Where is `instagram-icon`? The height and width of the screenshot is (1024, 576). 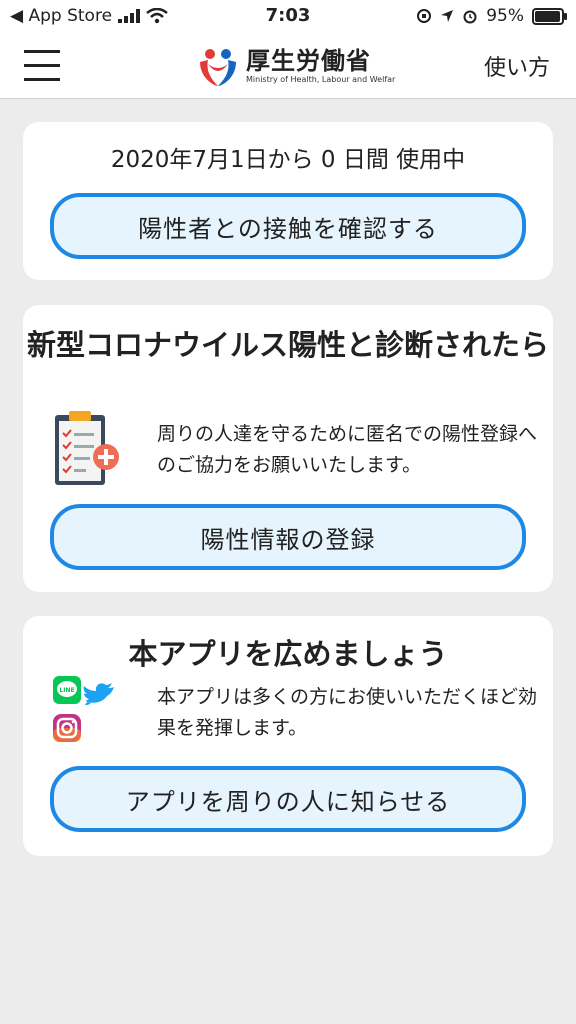 instagram-icon is located at coordinates (67, 728).